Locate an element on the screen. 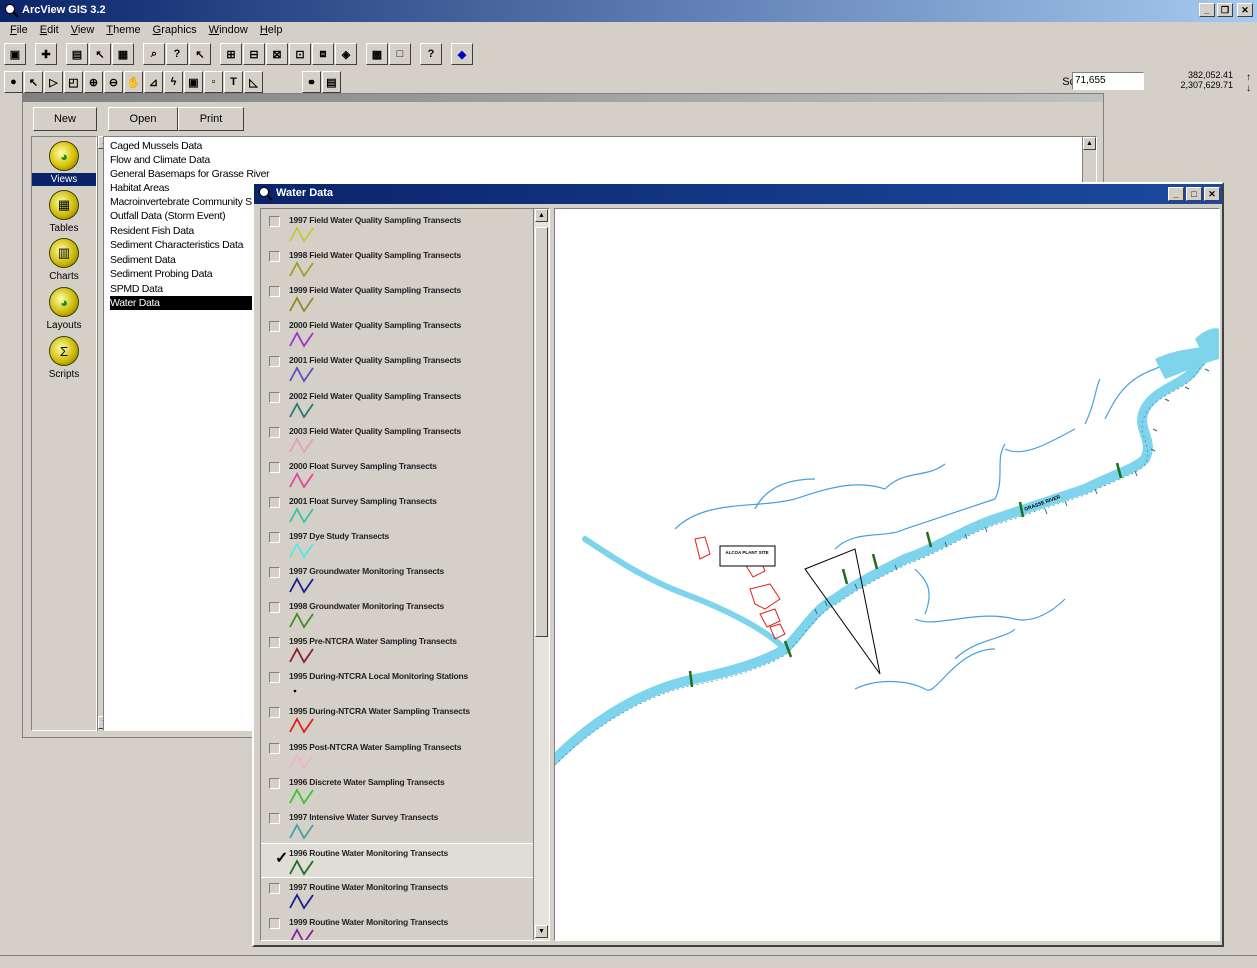  add-theme-icon: ✚ is located at coordinates (46, 54).